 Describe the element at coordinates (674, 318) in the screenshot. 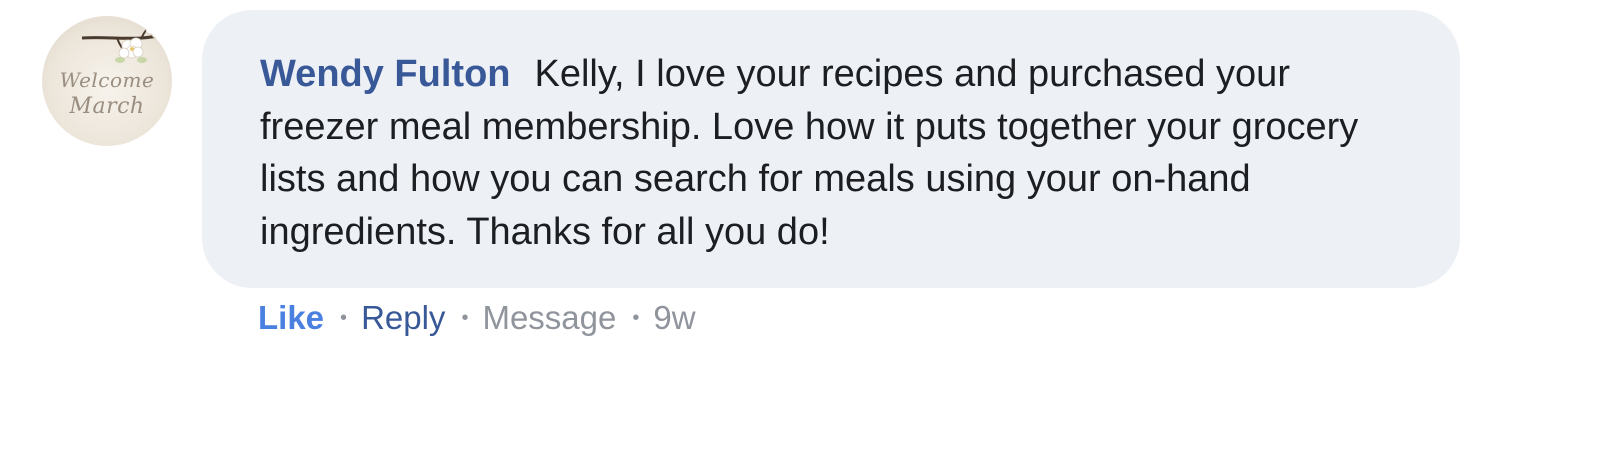

I see `comment-timestamp: 9w` at that location.